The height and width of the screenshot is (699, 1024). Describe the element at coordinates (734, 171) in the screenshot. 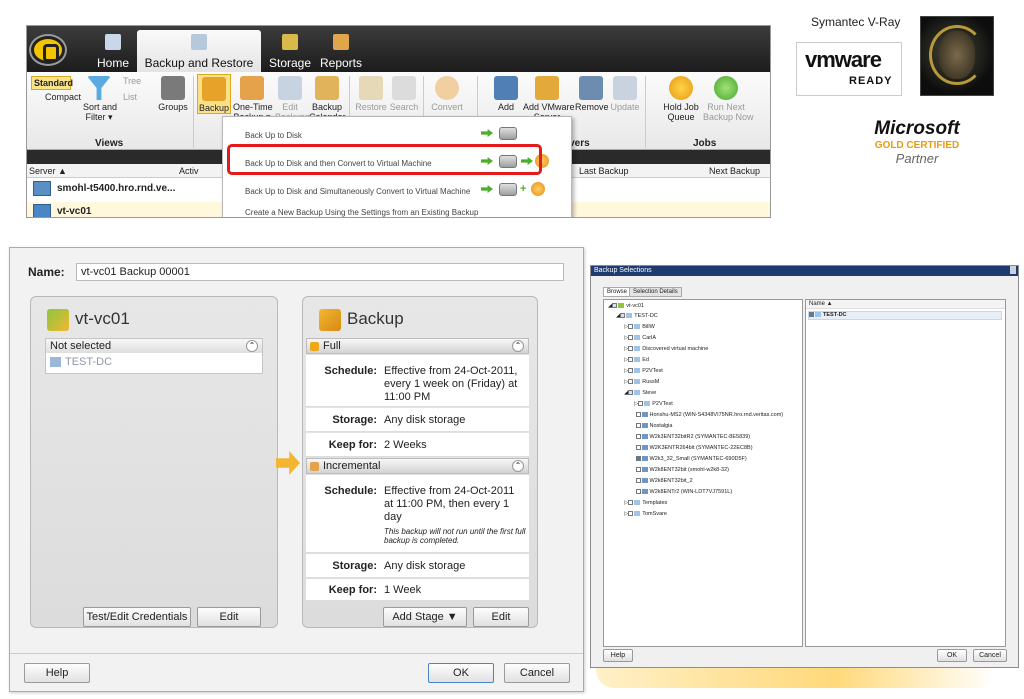

I see `col-next-backup: Next Backup` at that location.